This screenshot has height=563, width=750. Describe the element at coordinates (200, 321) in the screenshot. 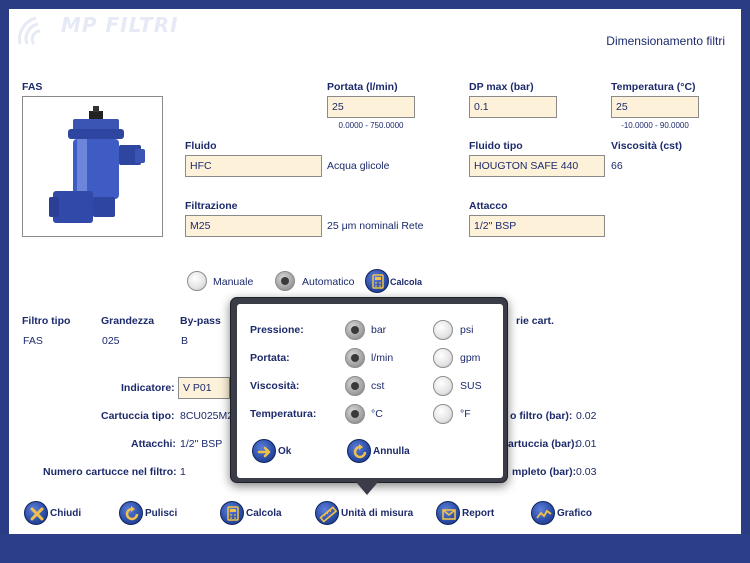

I see `bypass-header: By-pass` at that location.